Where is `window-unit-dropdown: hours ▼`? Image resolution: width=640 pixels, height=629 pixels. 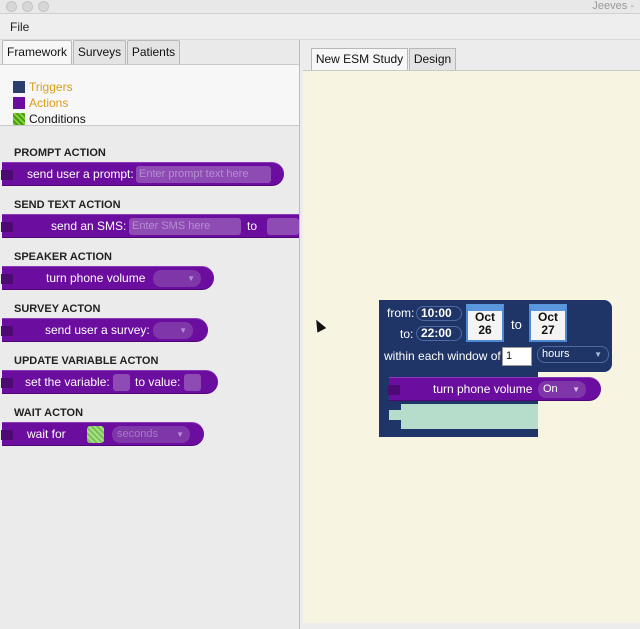
window-unit-dropdown: hours ▼ is located at coordinates (573, 354).